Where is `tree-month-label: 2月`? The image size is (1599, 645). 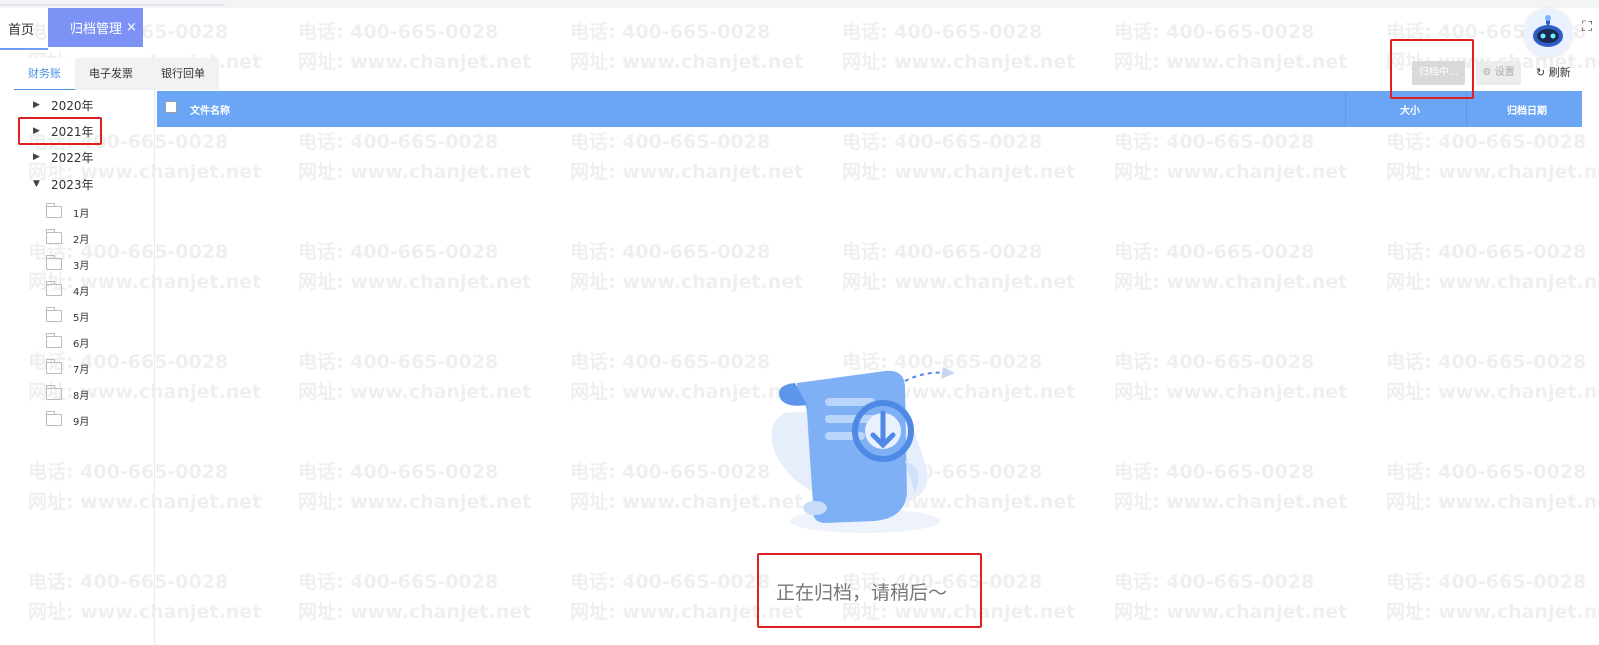
tree-month-label: 2月 is located at coordinates (81, 240).